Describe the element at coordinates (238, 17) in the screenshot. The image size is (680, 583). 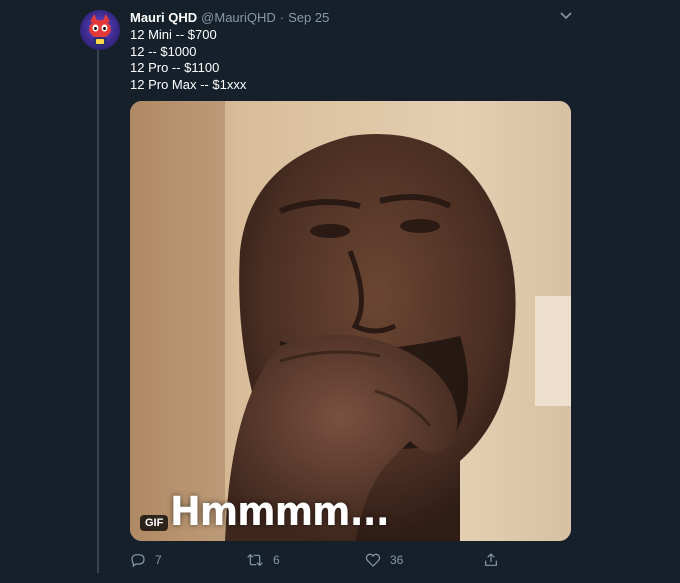
I see `author-handle: @MauriQHD` at that location.